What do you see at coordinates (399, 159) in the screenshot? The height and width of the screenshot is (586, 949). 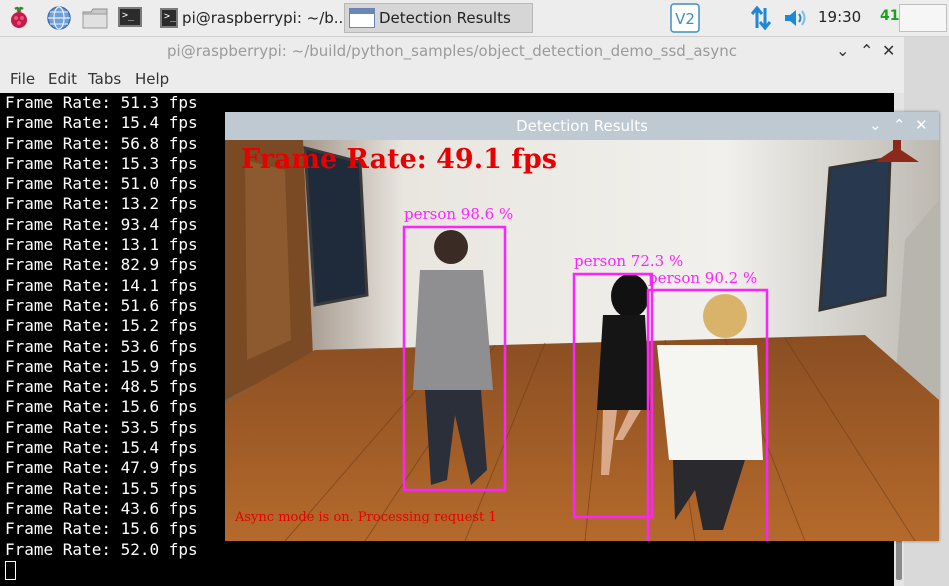 I see `frame-rate-overlay: Frame Rate: 49.1 fps` at bounding box center [399, 159].